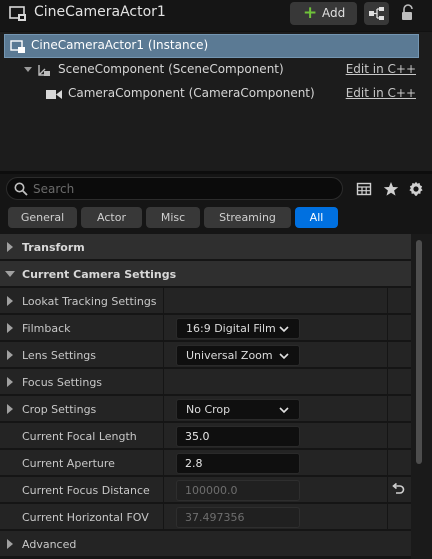 This screenshot has height=559, width=432. I want to click on property-label: Current Aperture, so click(68, 463).